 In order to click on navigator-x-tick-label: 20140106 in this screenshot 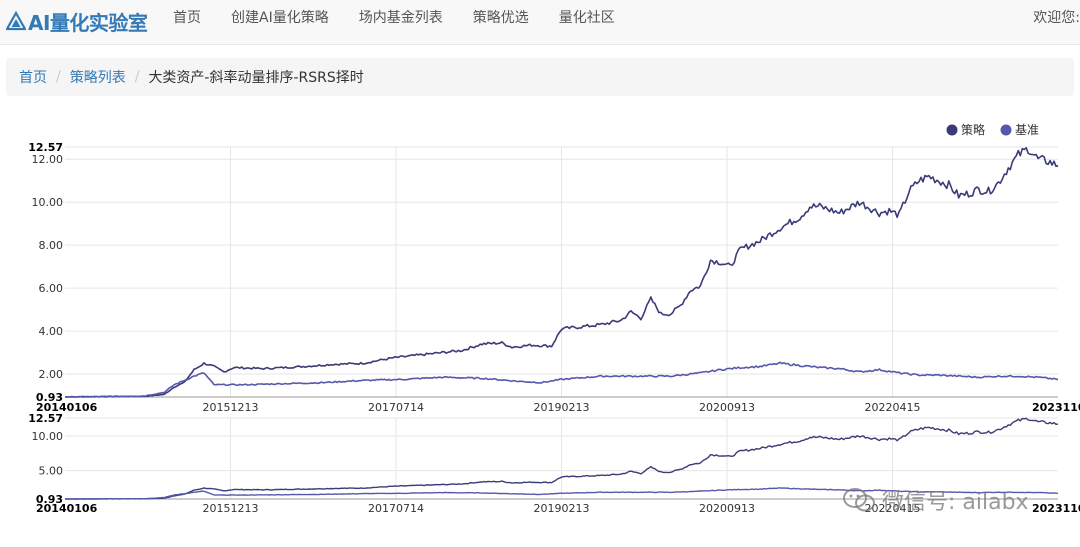, I will do `click(67, 508)`.